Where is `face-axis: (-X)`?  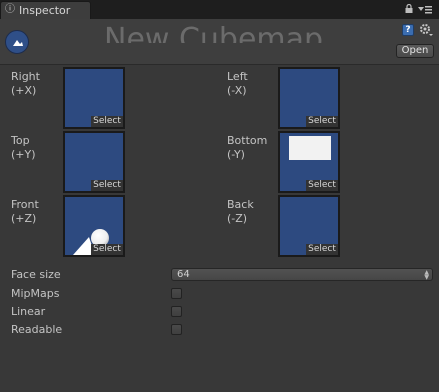
face-axis: (-X) is located at coordinates (237, 90).